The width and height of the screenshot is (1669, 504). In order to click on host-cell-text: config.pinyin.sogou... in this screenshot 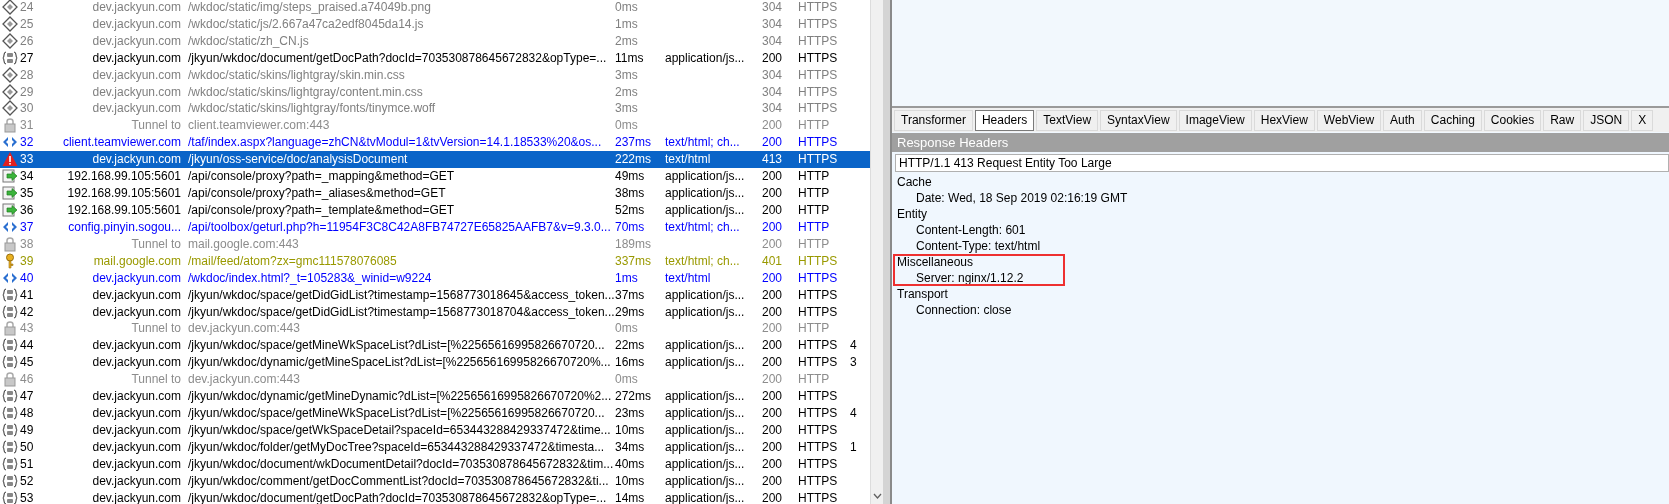, I will do `click(124, 226)`.